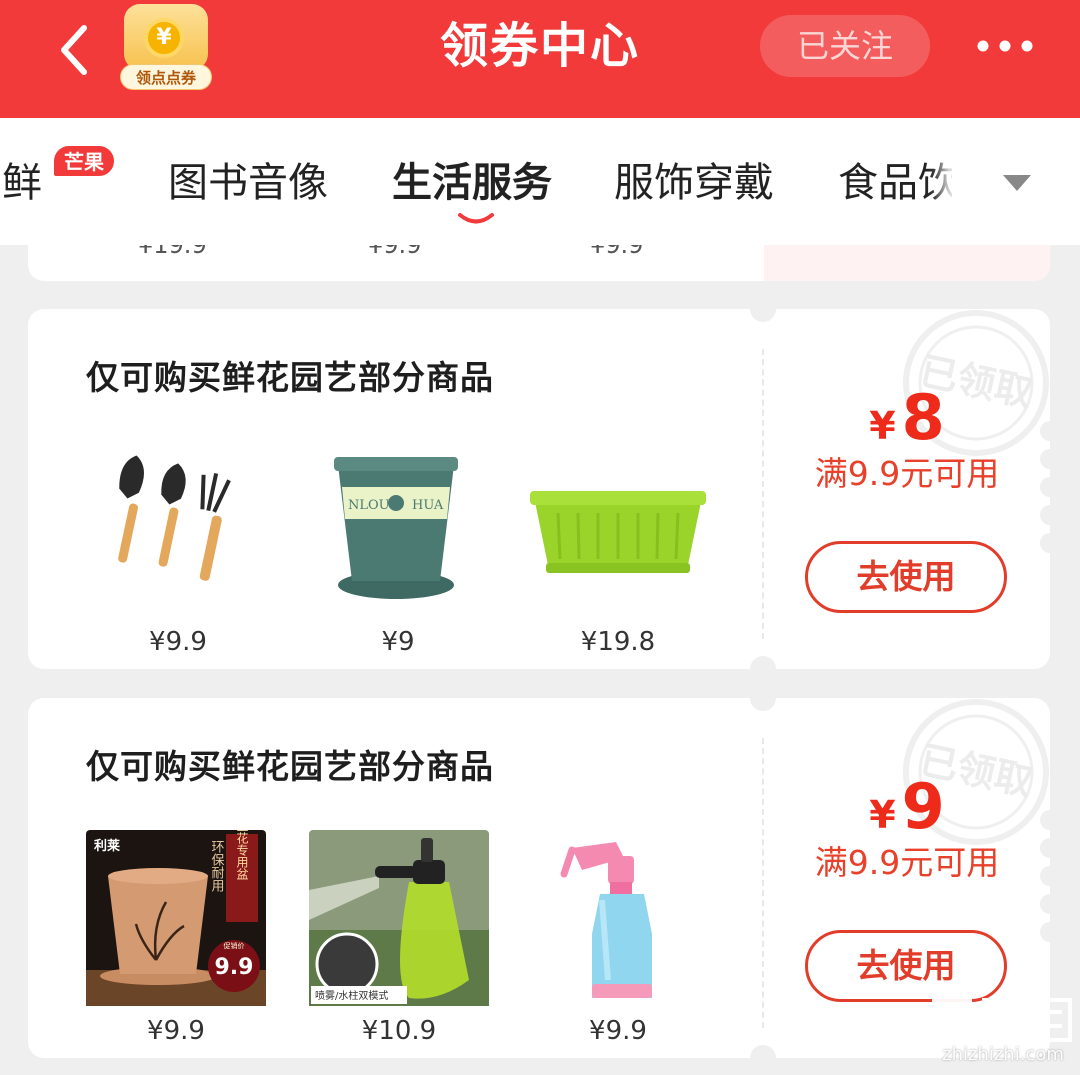 This screenshot has height=1075, width=1080. What do you see at coordinates (618, 532) in the screenshot?
I see `green-planter-box-image` at bounding box center [618, 532].